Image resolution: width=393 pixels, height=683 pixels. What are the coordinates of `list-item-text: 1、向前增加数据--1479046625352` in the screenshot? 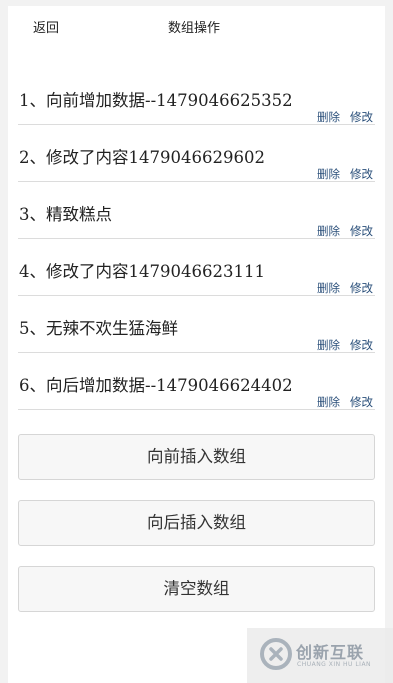 It's located at (156, 100).